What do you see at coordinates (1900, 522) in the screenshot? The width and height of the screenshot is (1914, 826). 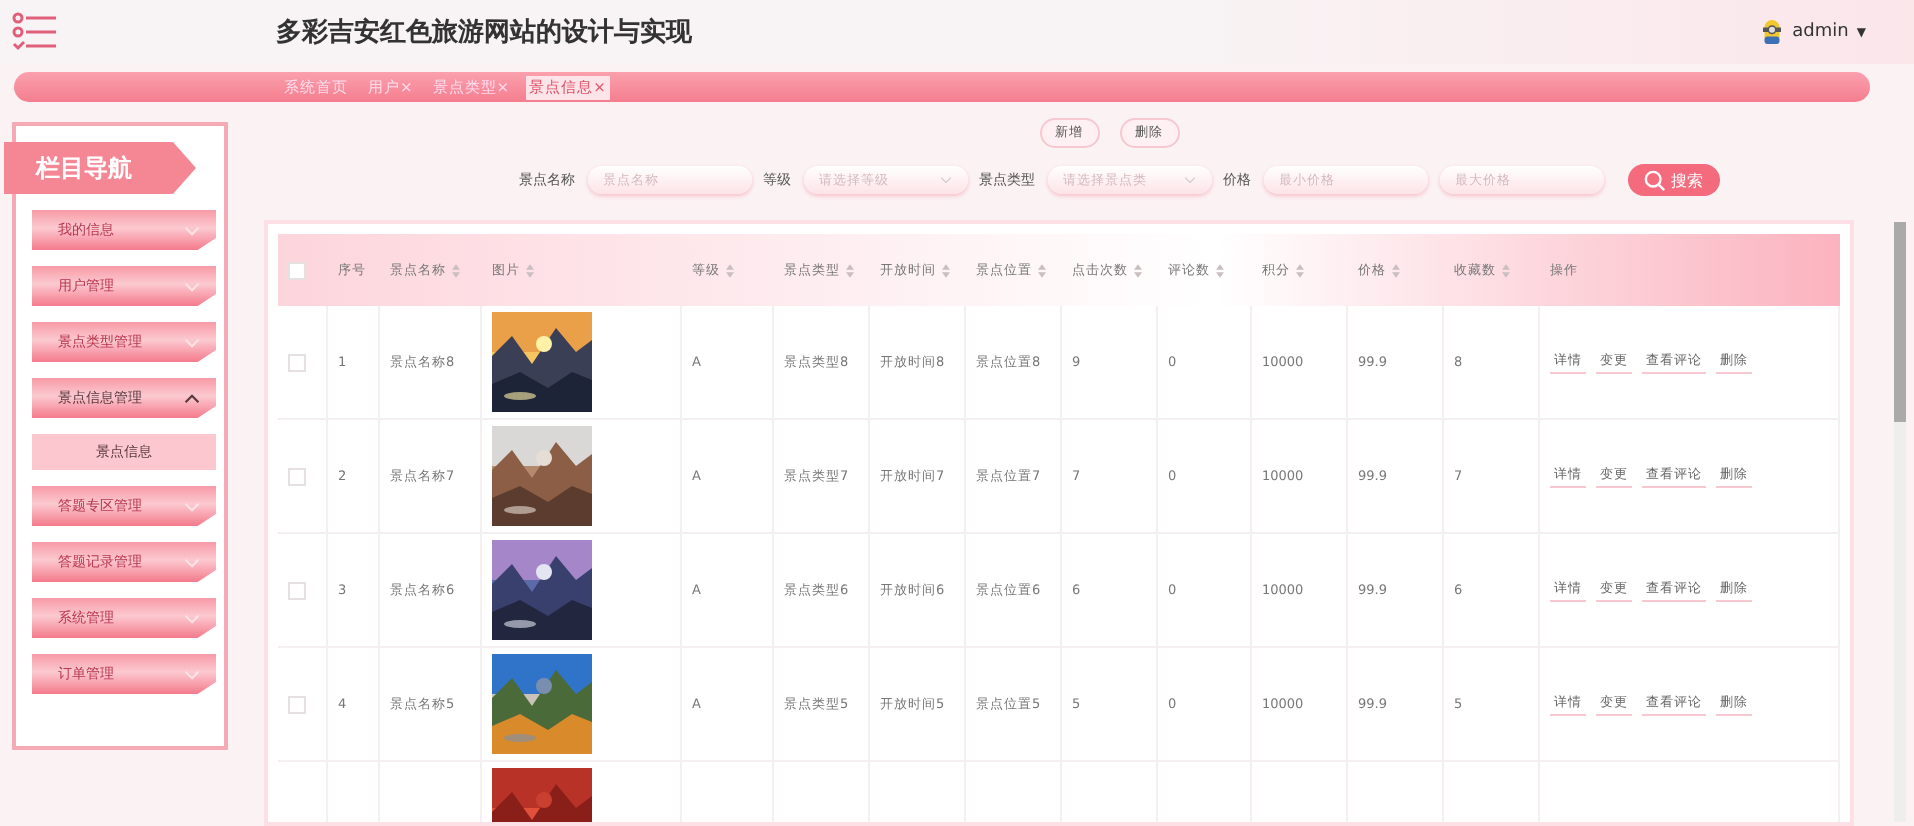 I see `scrollbar` at bounding box center [1900, 522].